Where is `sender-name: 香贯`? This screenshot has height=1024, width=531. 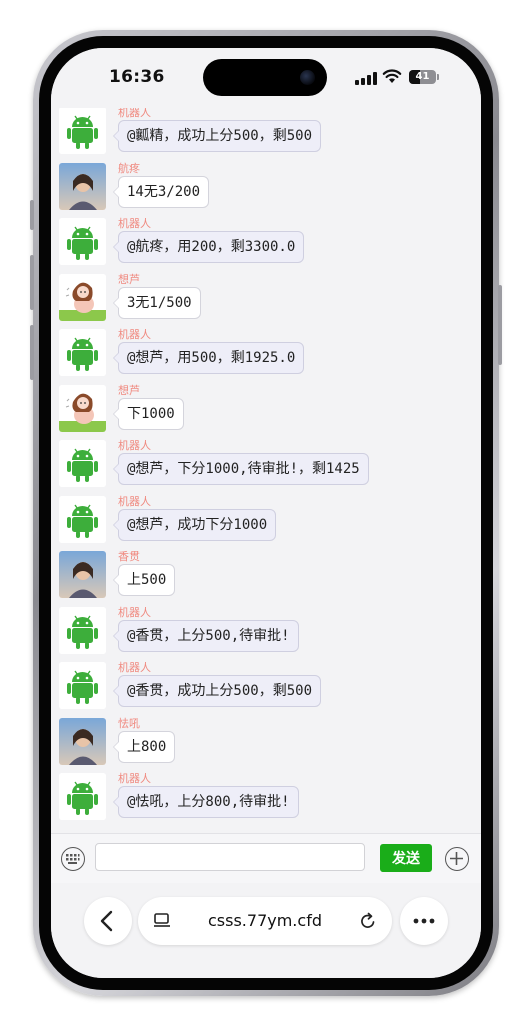
sender-name: 香贯 is located at coordinates (129, 556).